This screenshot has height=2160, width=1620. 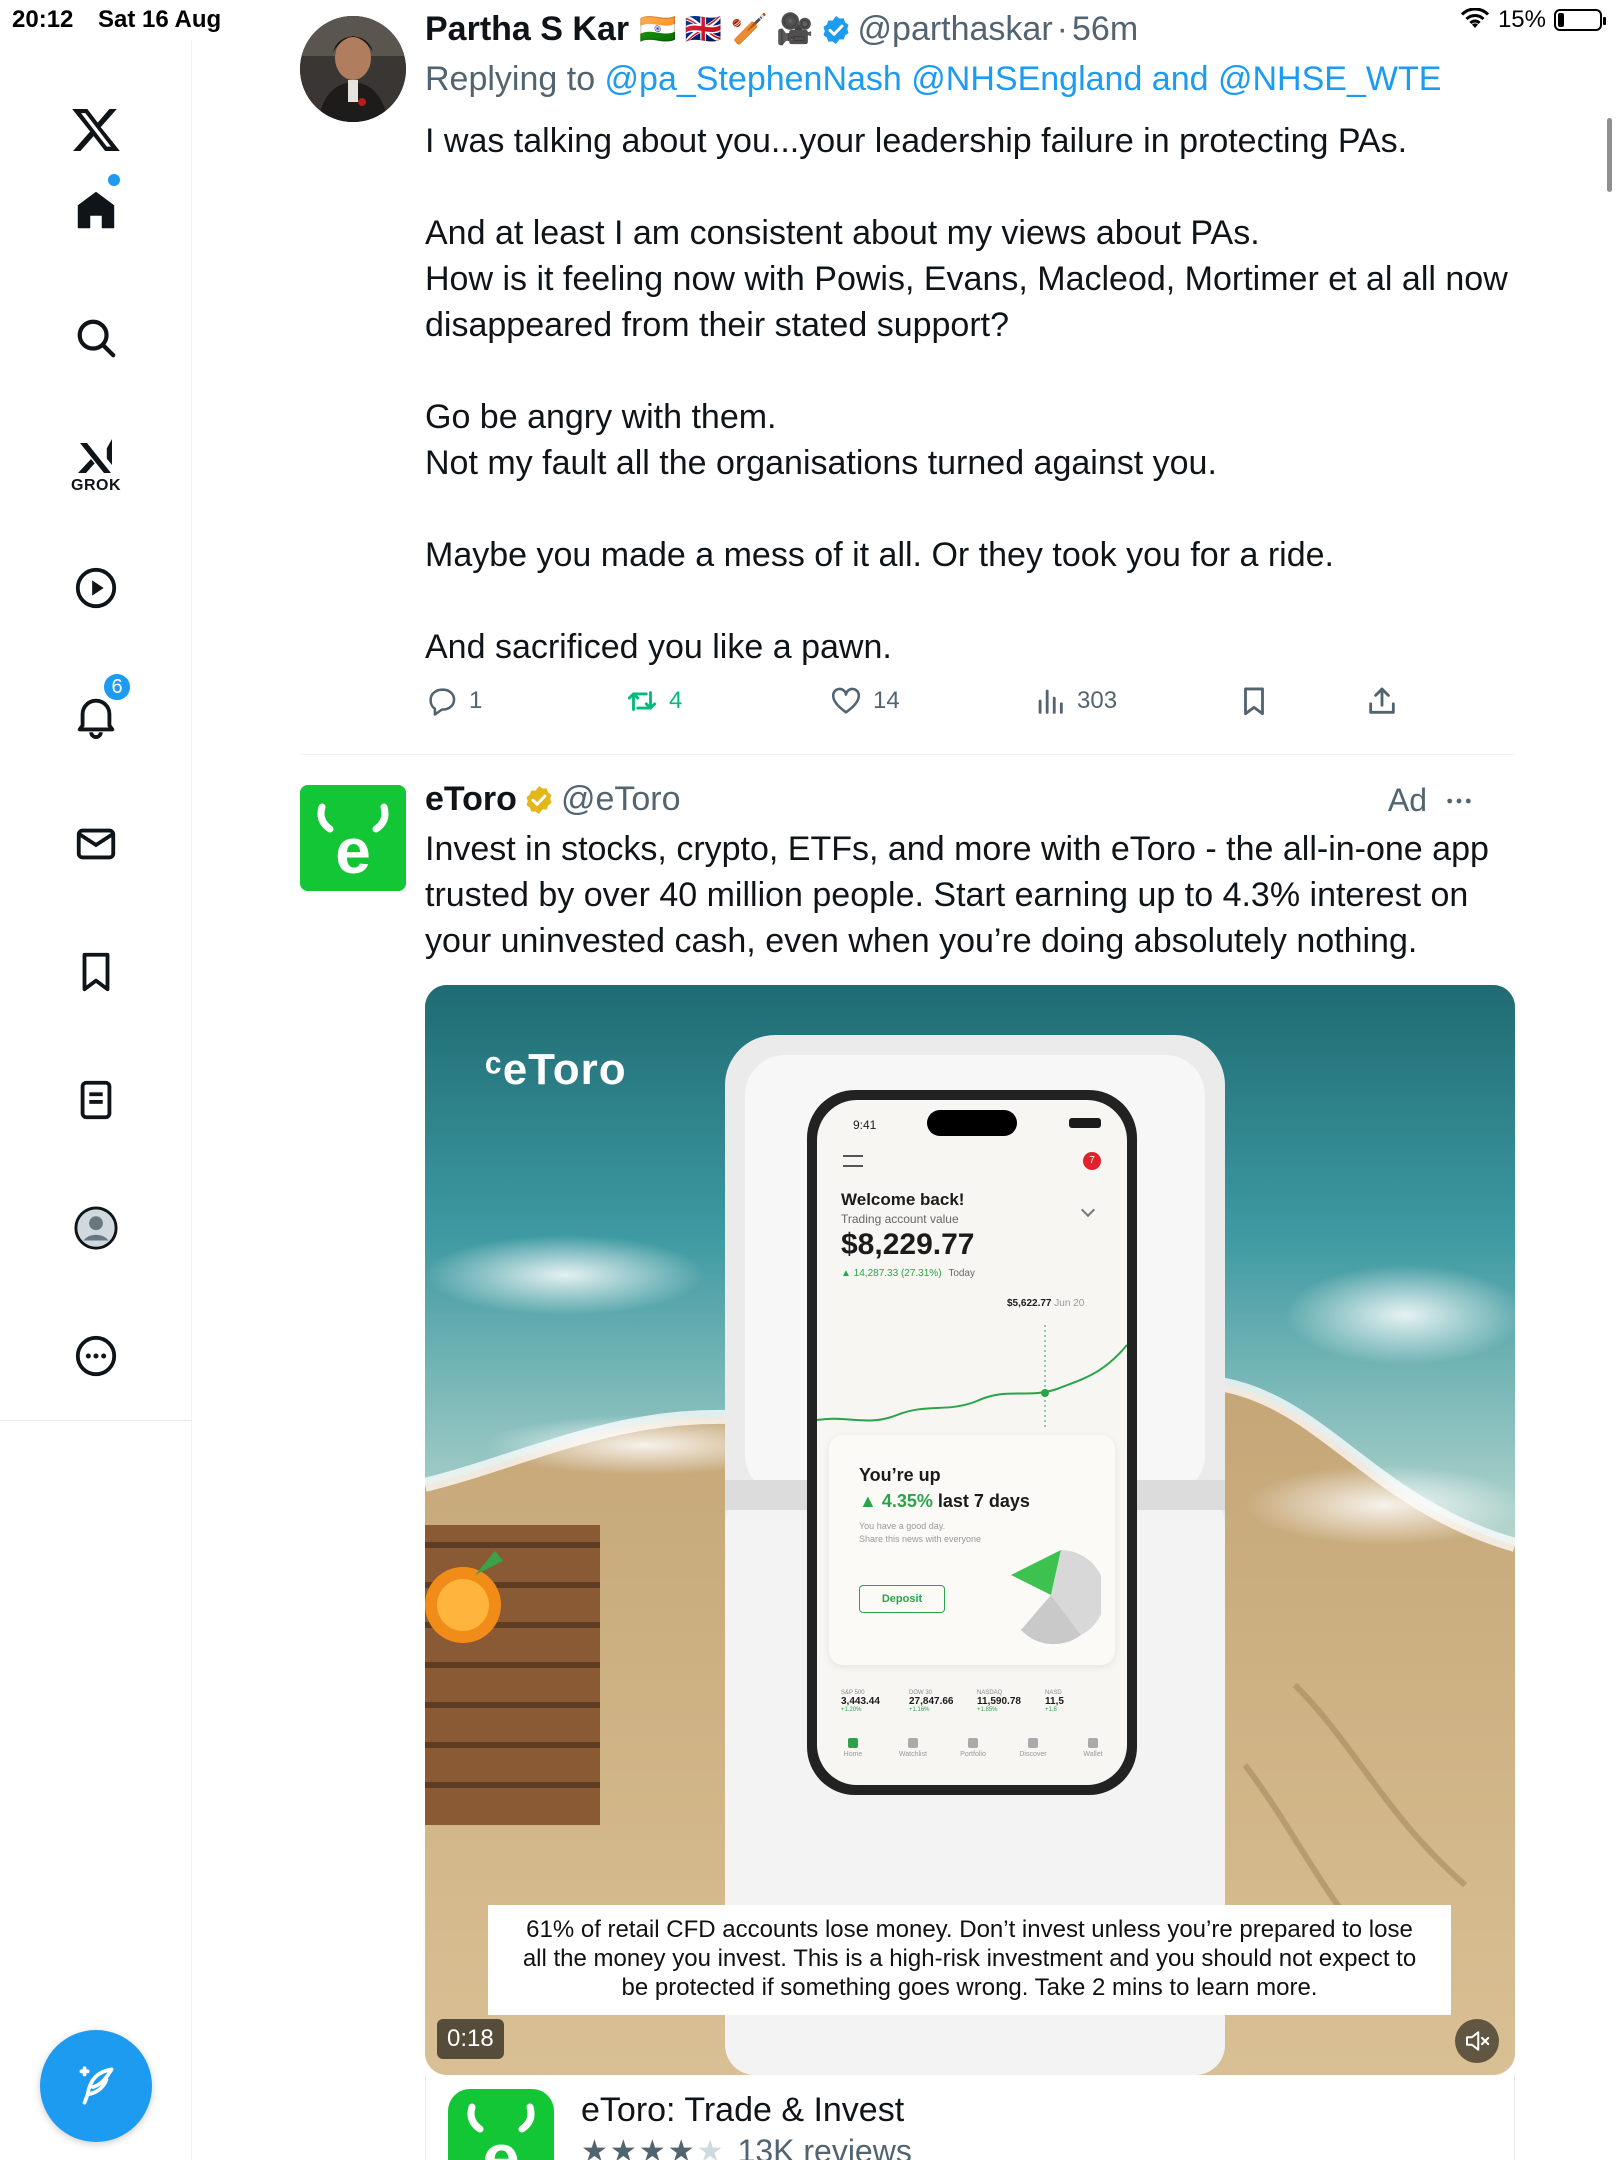 I want to click on phone-notification-icon: 7, so click(x=1092, y=1161).